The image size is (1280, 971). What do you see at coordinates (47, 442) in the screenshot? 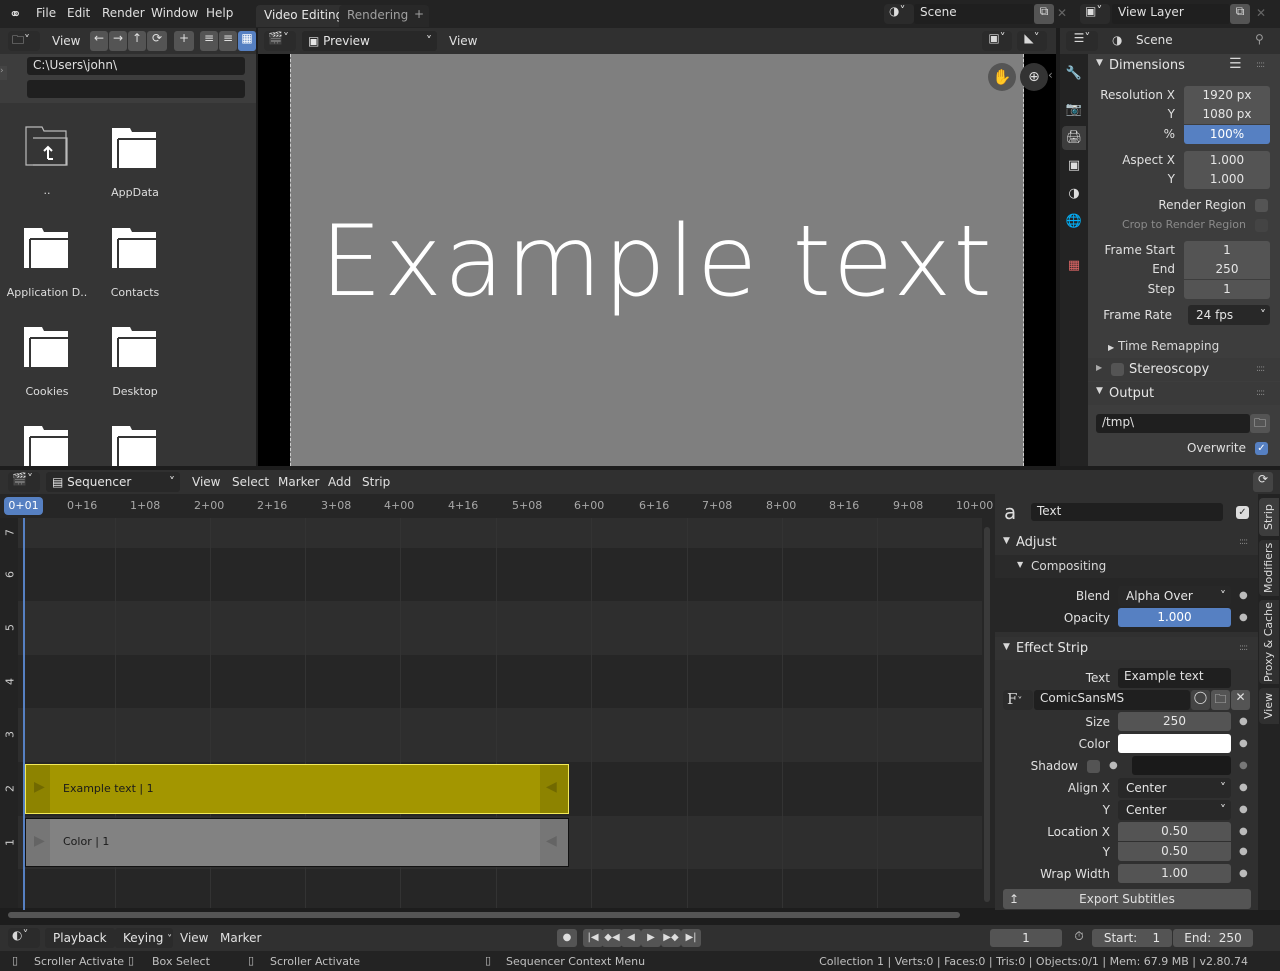
I see `file-item` at bounding box center [47, 442].